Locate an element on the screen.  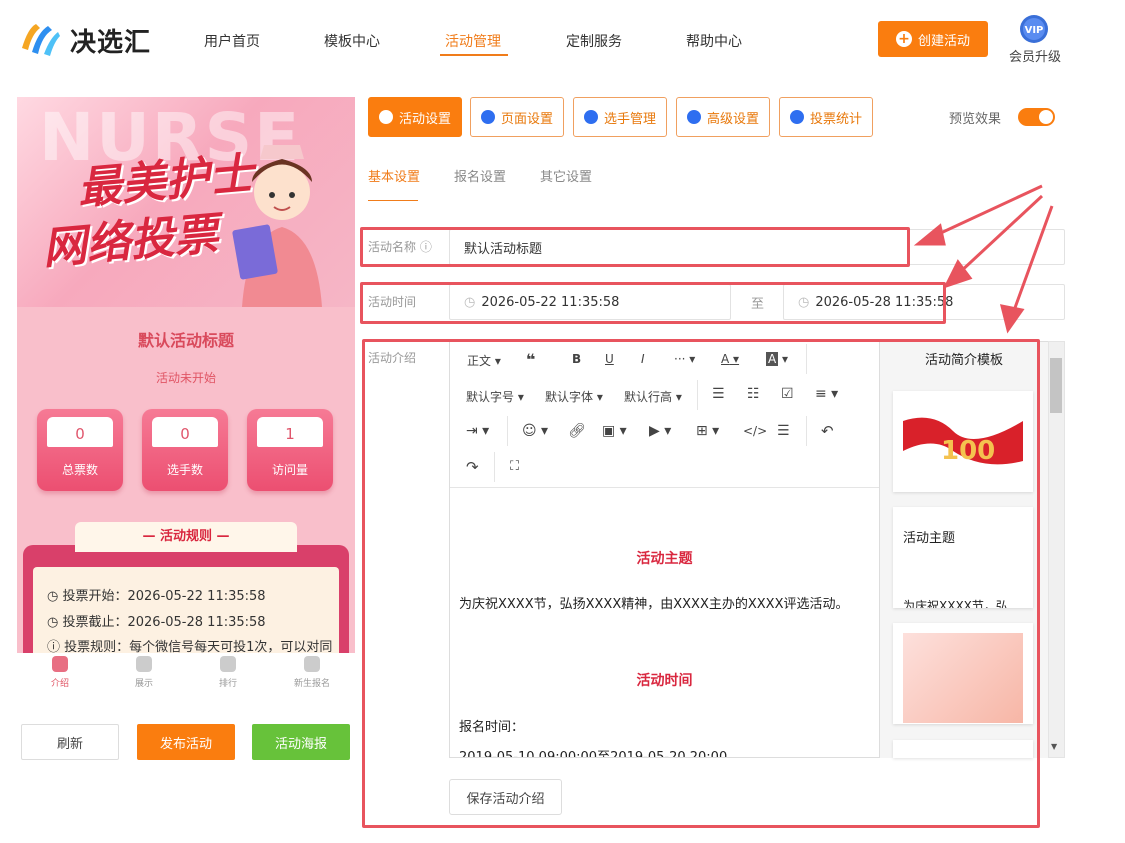
stat-total-votes: 0 总票数 is located at coordinates (80, 450).